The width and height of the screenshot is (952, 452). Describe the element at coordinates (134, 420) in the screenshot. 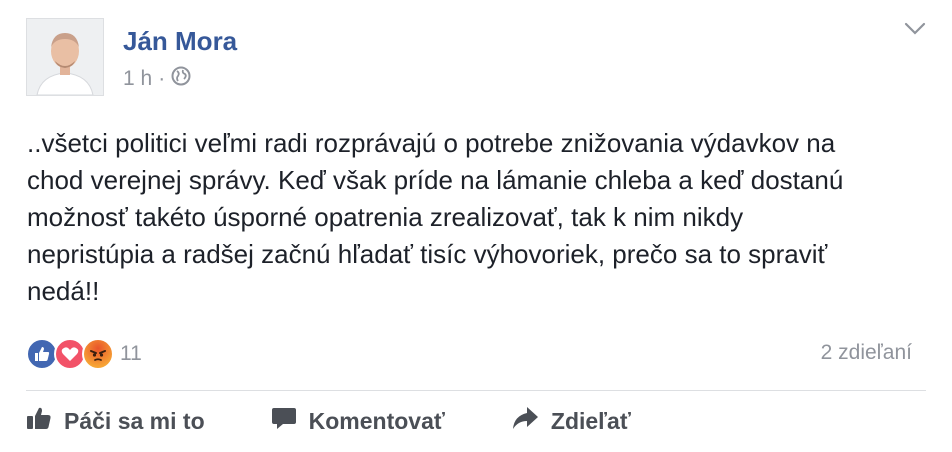

I see `like-label: Páči sa mi to` at that location.